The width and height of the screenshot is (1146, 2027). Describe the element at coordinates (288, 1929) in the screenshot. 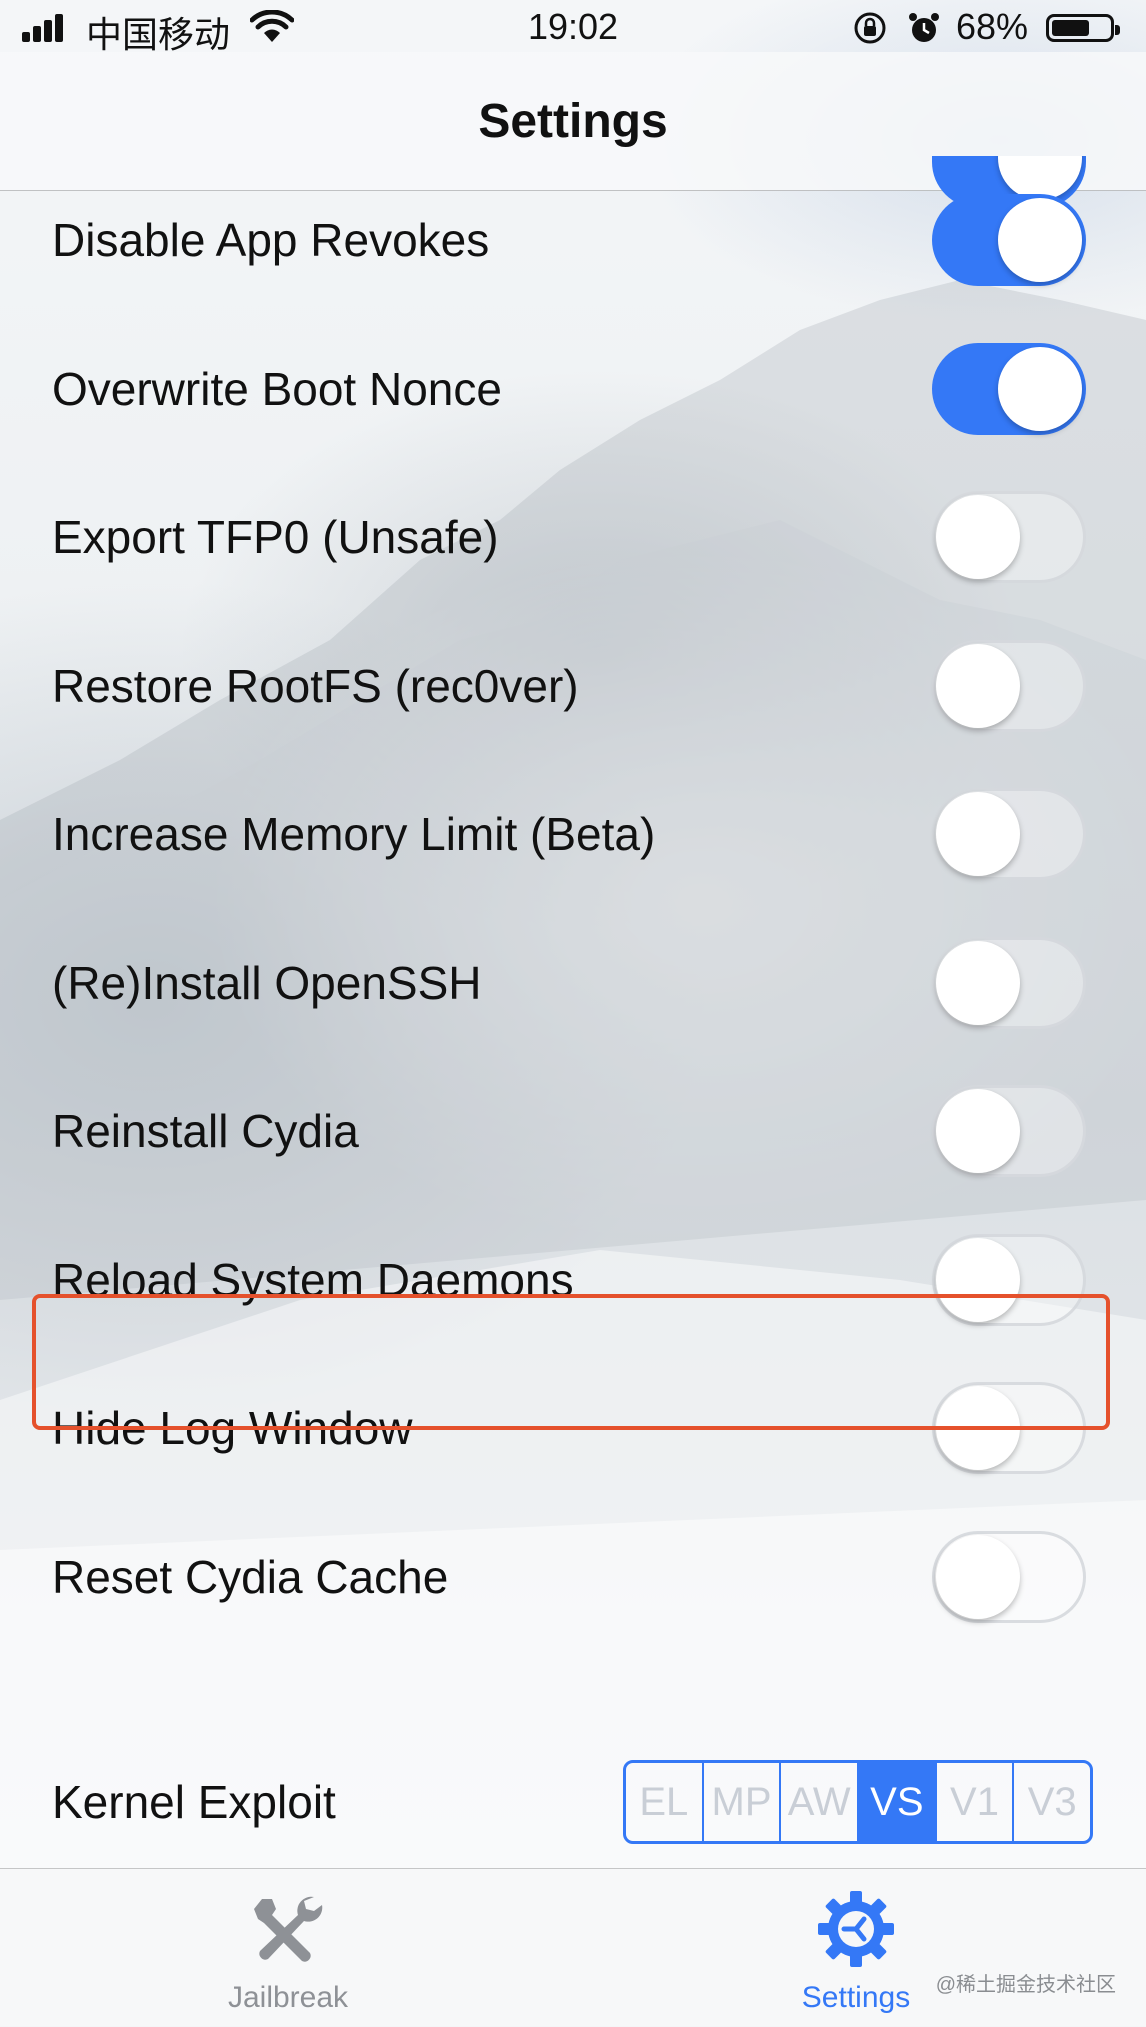

I see `wrench-screwdriver-icon` at that location.